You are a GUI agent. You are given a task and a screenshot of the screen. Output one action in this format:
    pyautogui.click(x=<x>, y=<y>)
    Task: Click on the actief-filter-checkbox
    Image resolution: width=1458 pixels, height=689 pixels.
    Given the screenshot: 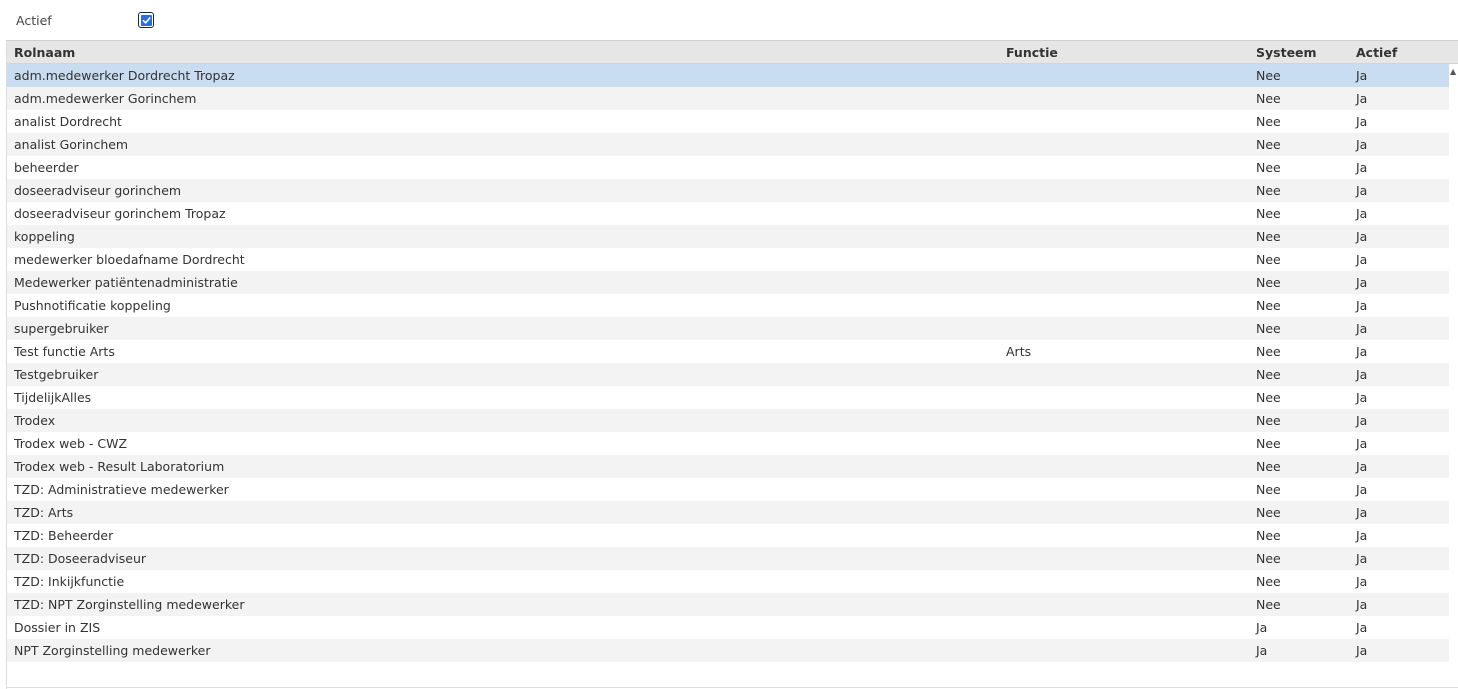 What is the action you would take?
    pyautogui.click(x=146, y=20)
    